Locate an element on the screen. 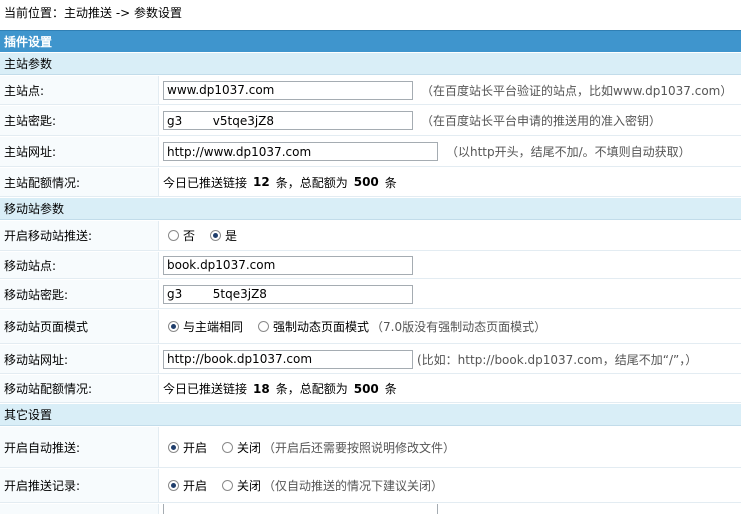 The width and height of the screenshot is (741, 514). mobile-url-hint: (比如：http://book.dp1037.com，结尾不加“/”，） is located at coordinates (557, 359).